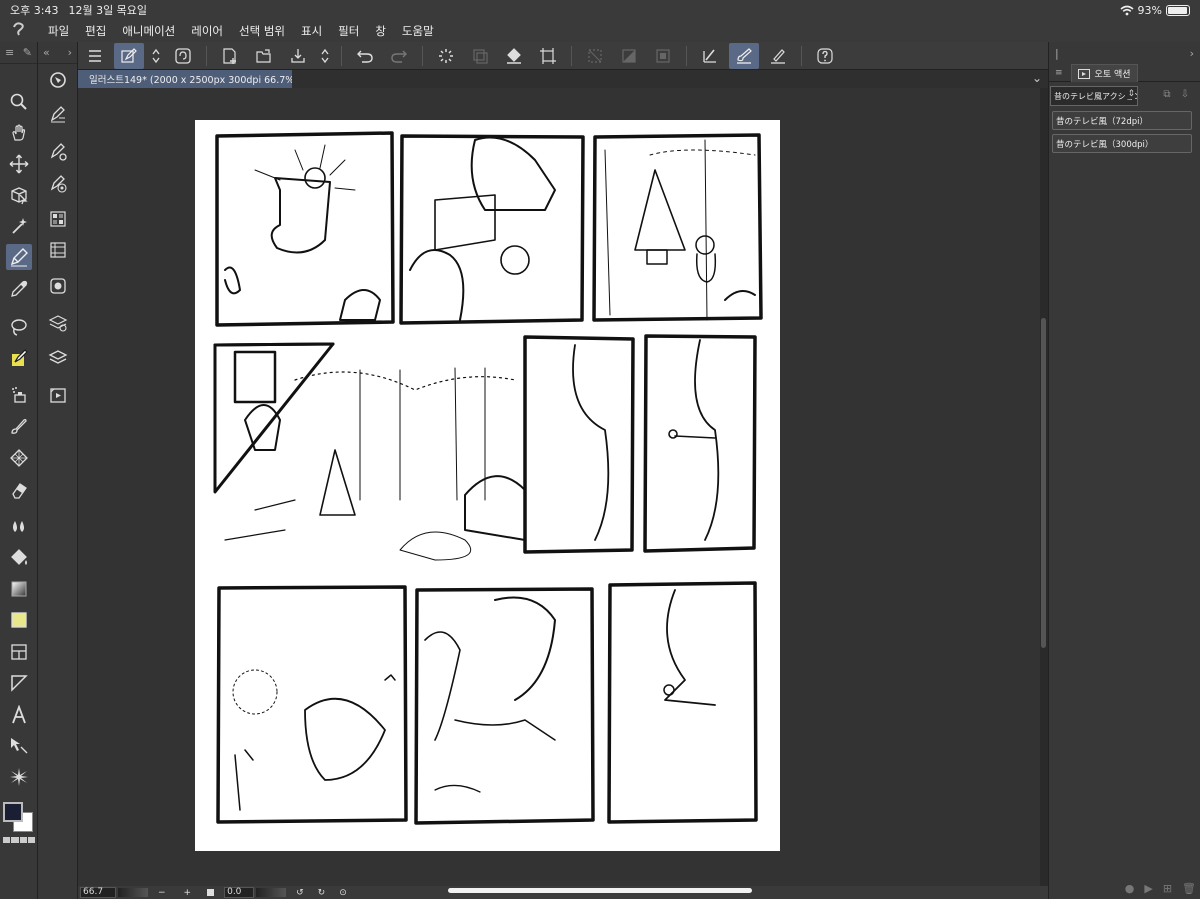  Describe the element at coordinates (19, 558) in the screenshot. I see `fill-tool-icon` at that location.